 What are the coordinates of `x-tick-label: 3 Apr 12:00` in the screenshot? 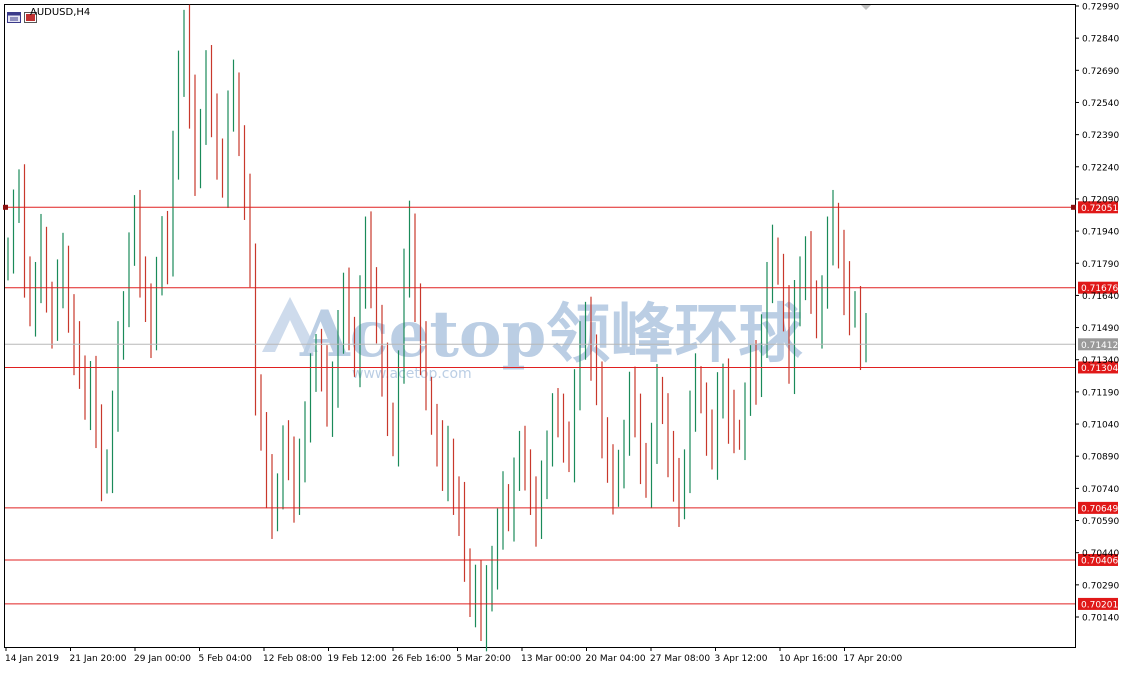 It's located at (741, 659).